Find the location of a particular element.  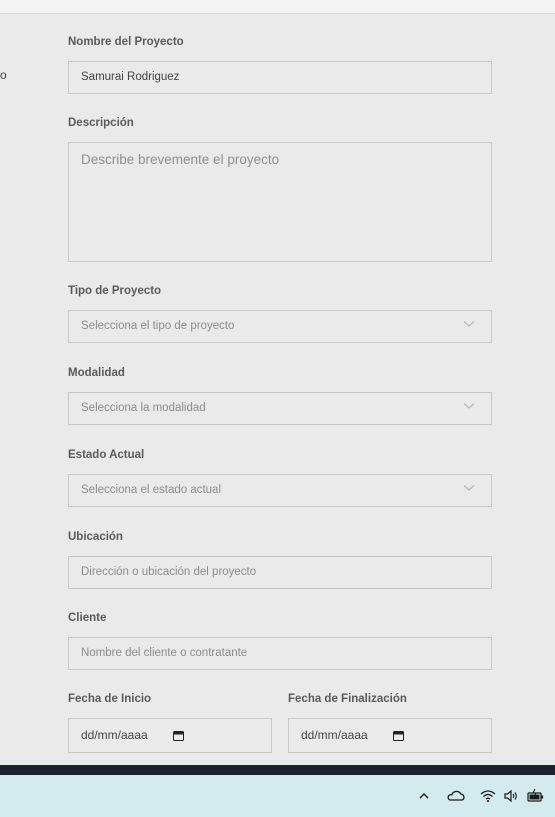

project-name-value: Samurai Rodriguez is located at coordinates (130, 77).